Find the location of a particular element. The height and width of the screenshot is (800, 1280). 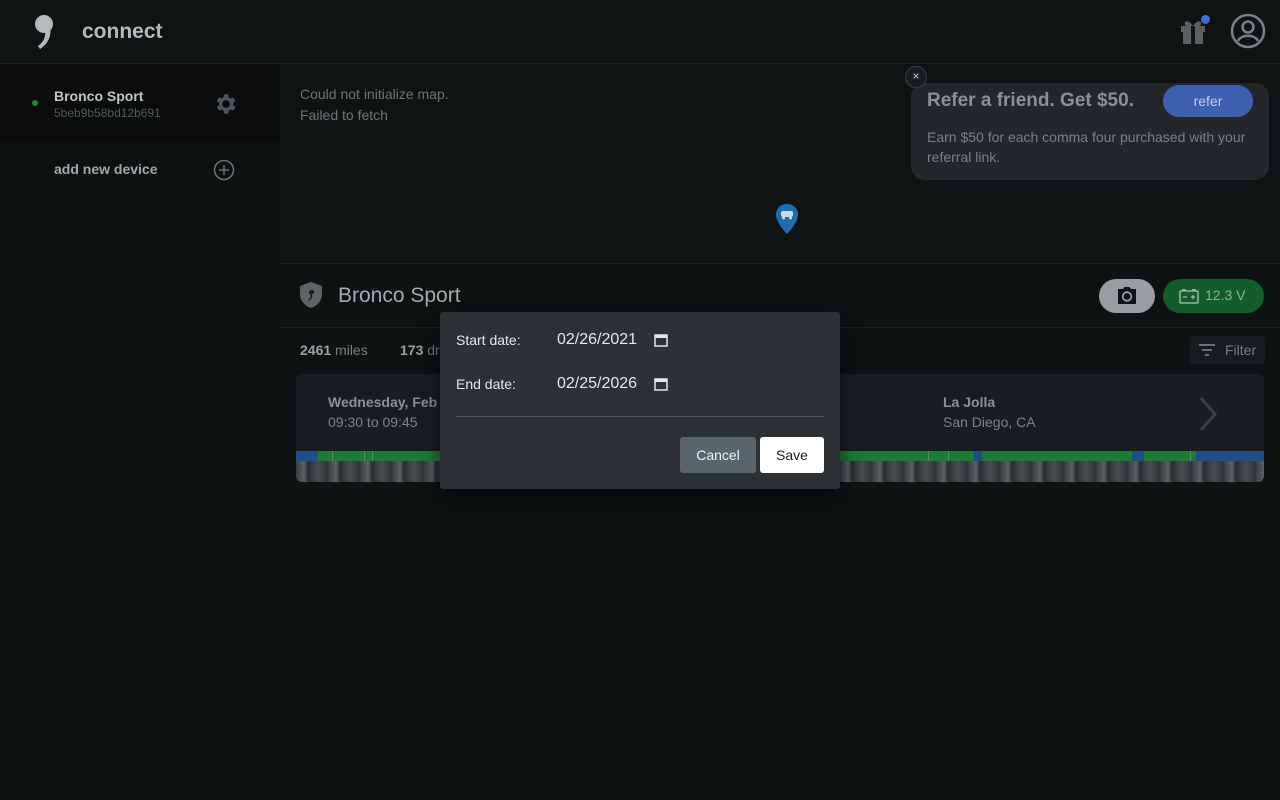

drive-date: Wednesday, Feb is located at coordinates (383, 402).